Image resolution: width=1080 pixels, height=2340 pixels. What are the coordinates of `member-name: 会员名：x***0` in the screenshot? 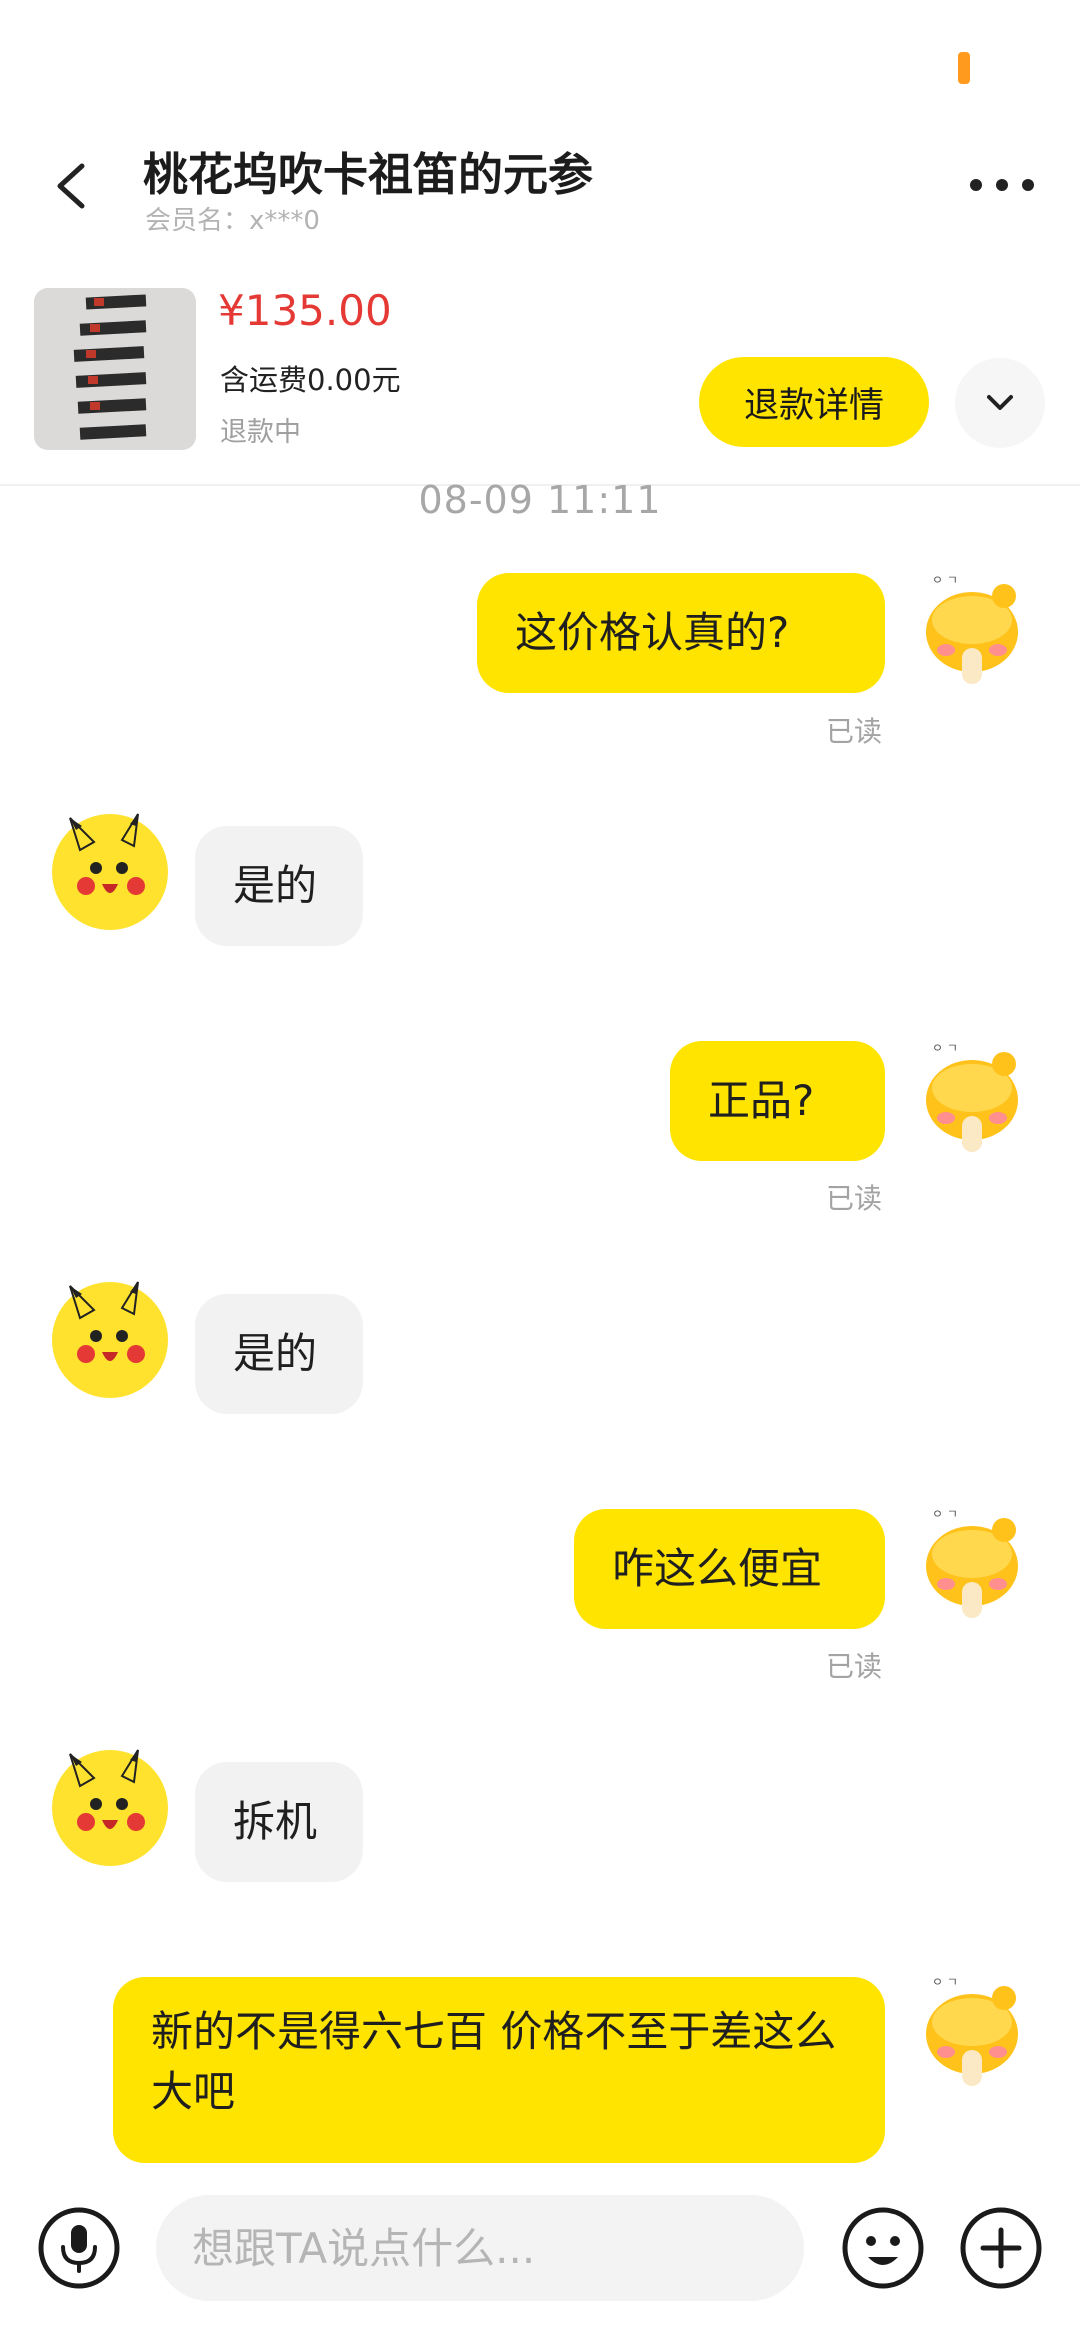 It's located at (232, 221).